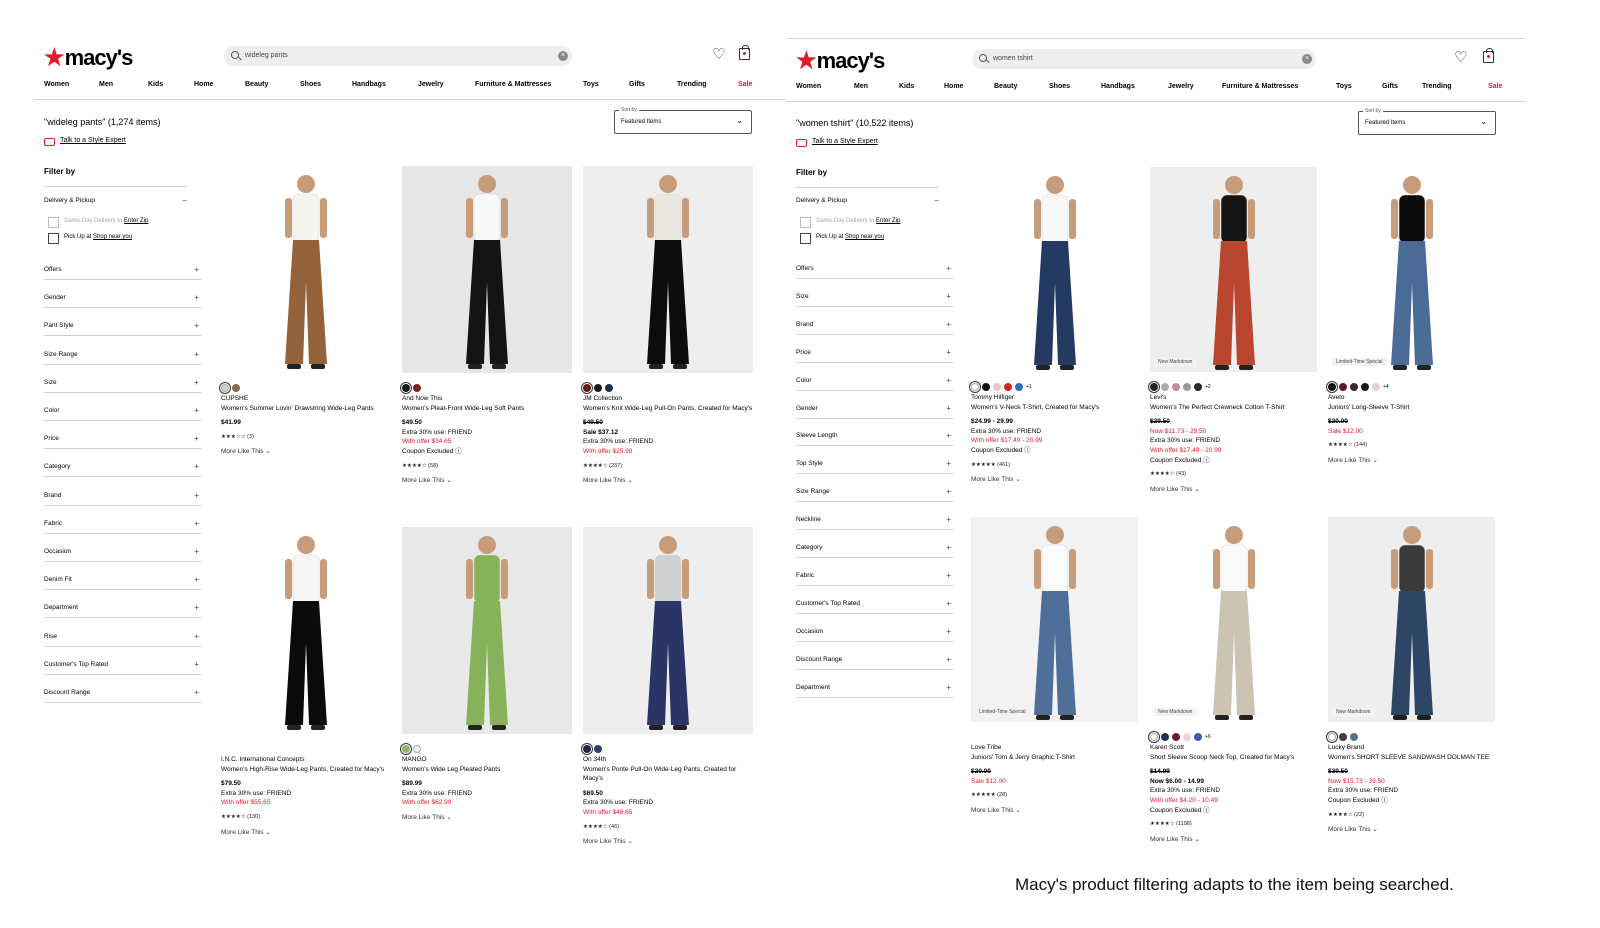 Image resolution: width=1600 pixels, height=928 pixels. Describe the element at coordinates (669, 467) in the screenshot. I see `star-rating: ★★★★☆ (237)` at that location.